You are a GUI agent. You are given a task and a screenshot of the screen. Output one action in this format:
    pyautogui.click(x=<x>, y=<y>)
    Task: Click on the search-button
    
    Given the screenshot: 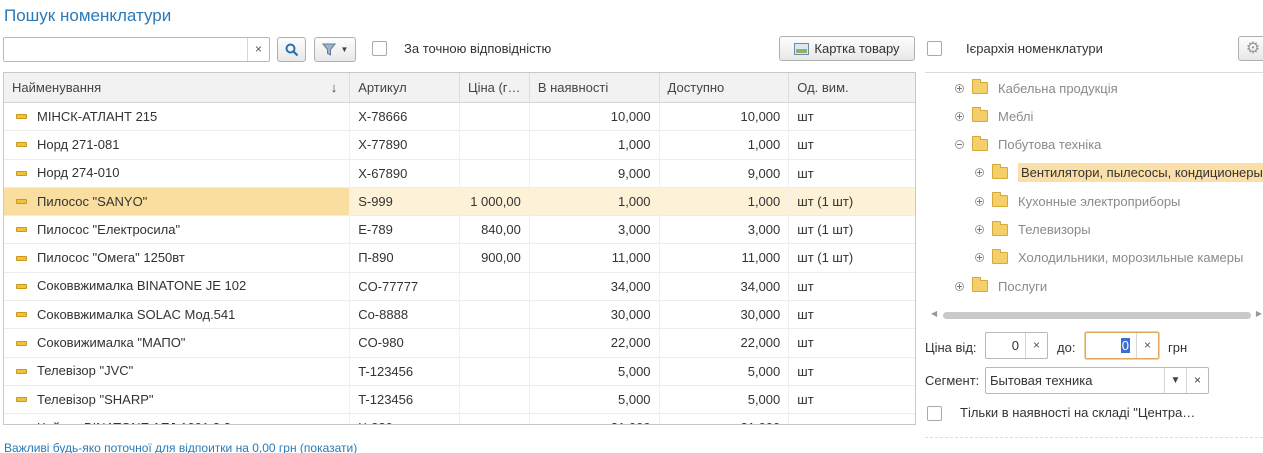 What is the action you would take?
    pyautogui.click(x=291, y=49)
    